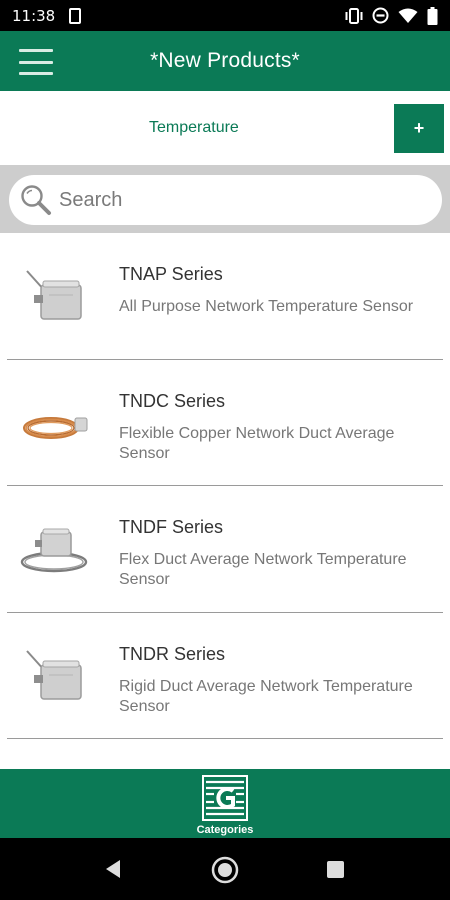  I want to click on home-icon, so click(225, 870).